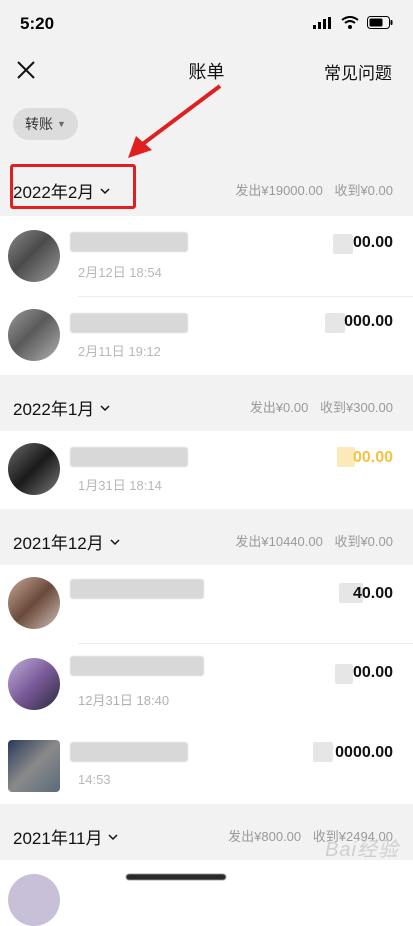 The height and width of the screenshot is (926, 413). Describe the element at coordinates (124, 700) in the screenshot. I see `transaction-time: 12月31日 18:40` at that location.